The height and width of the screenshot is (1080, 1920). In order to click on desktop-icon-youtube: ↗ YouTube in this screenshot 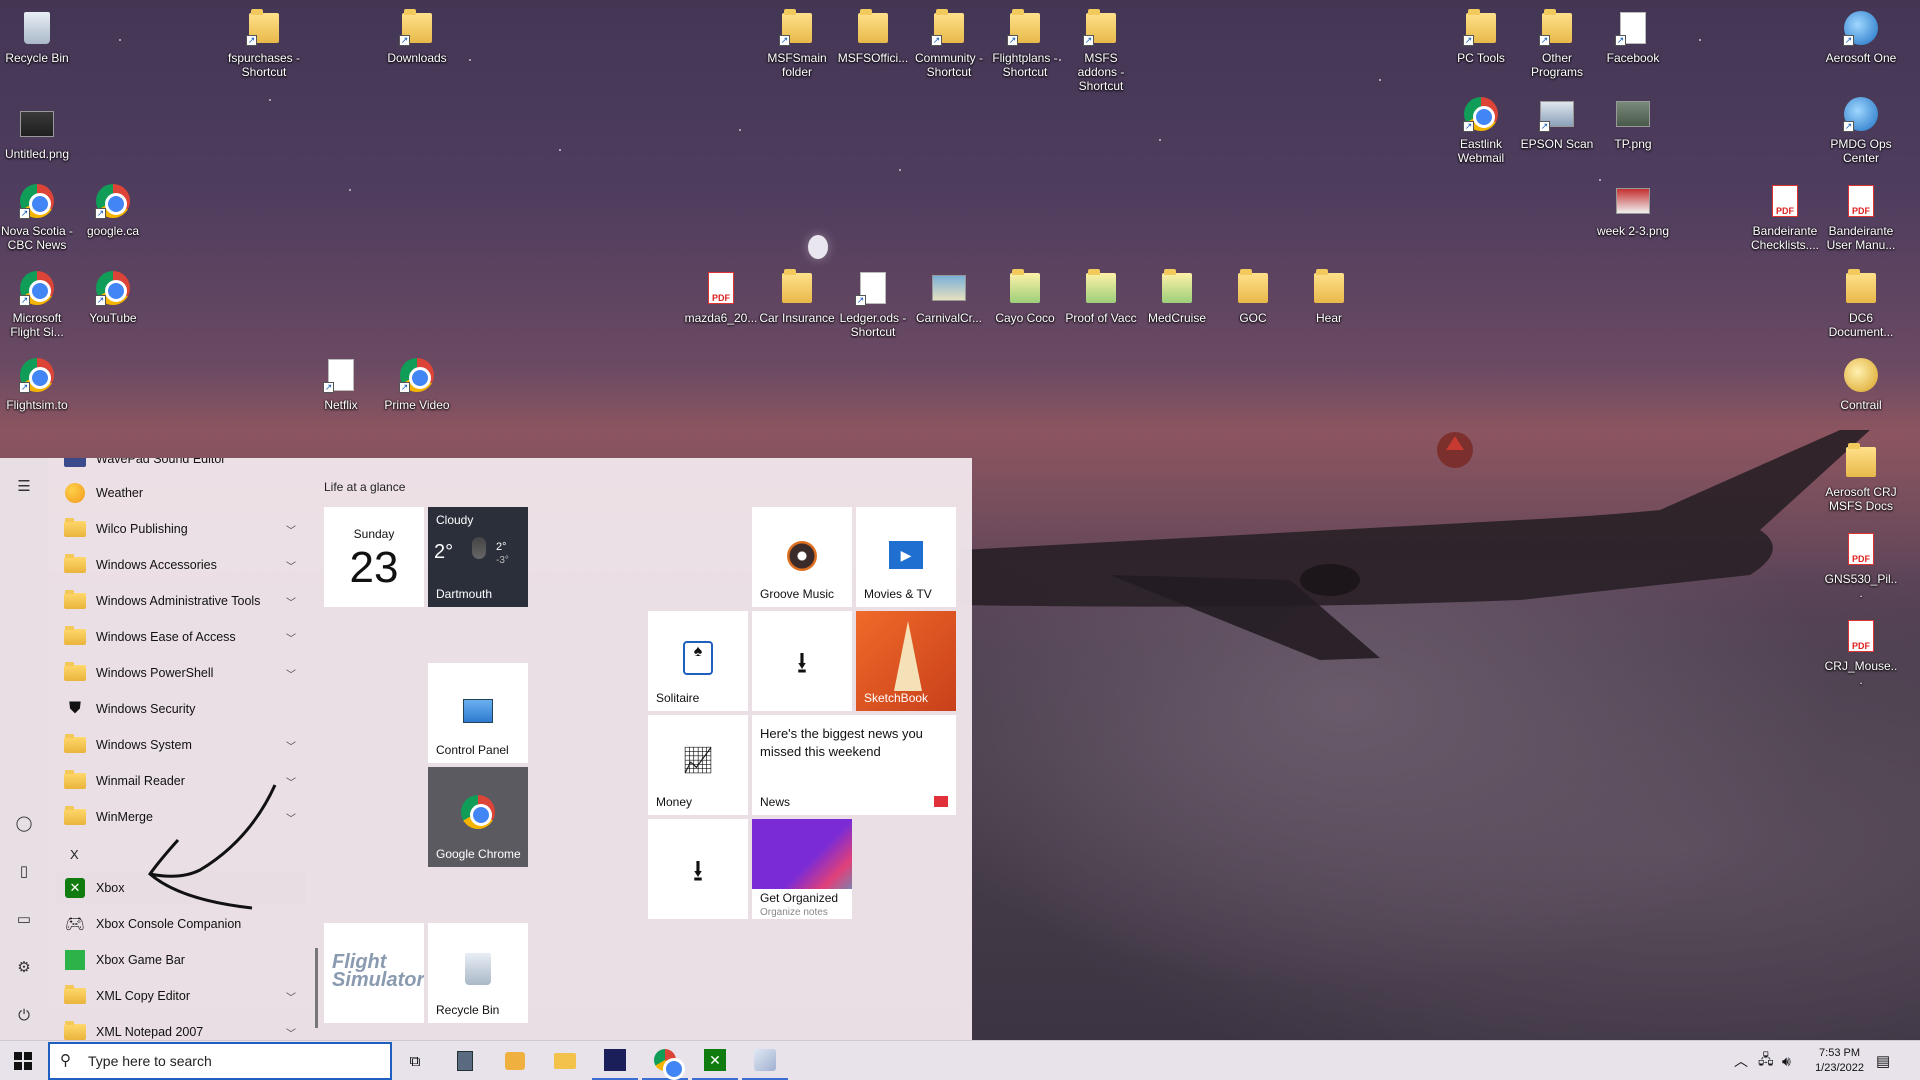, I will do `click(113, 296)`.